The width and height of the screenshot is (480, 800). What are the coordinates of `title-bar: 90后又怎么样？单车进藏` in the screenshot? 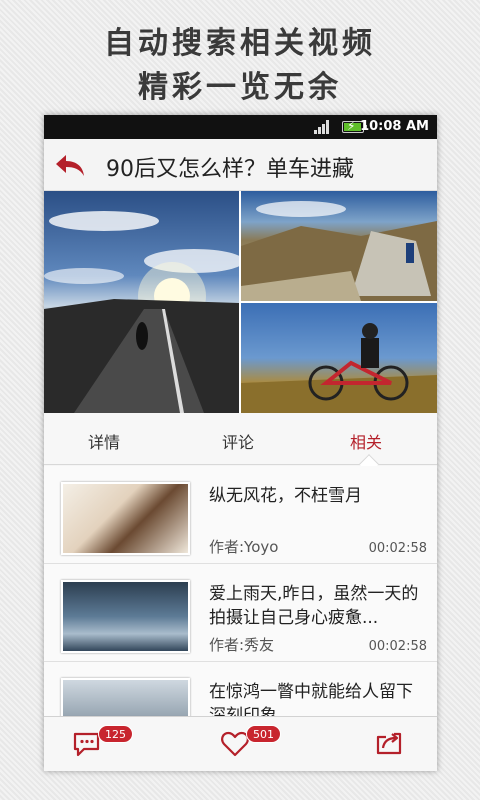 It's located at (240, 165).